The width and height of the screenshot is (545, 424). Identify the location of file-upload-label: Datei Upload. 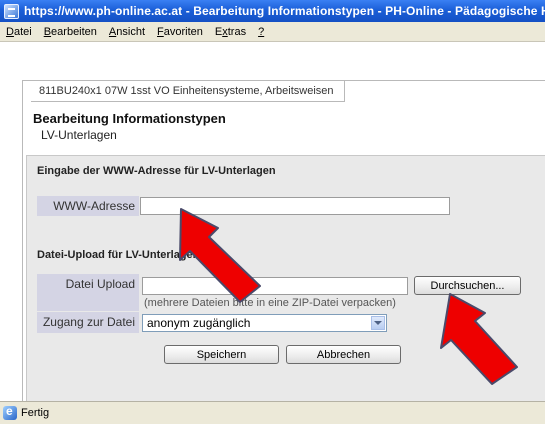
(88, 292).